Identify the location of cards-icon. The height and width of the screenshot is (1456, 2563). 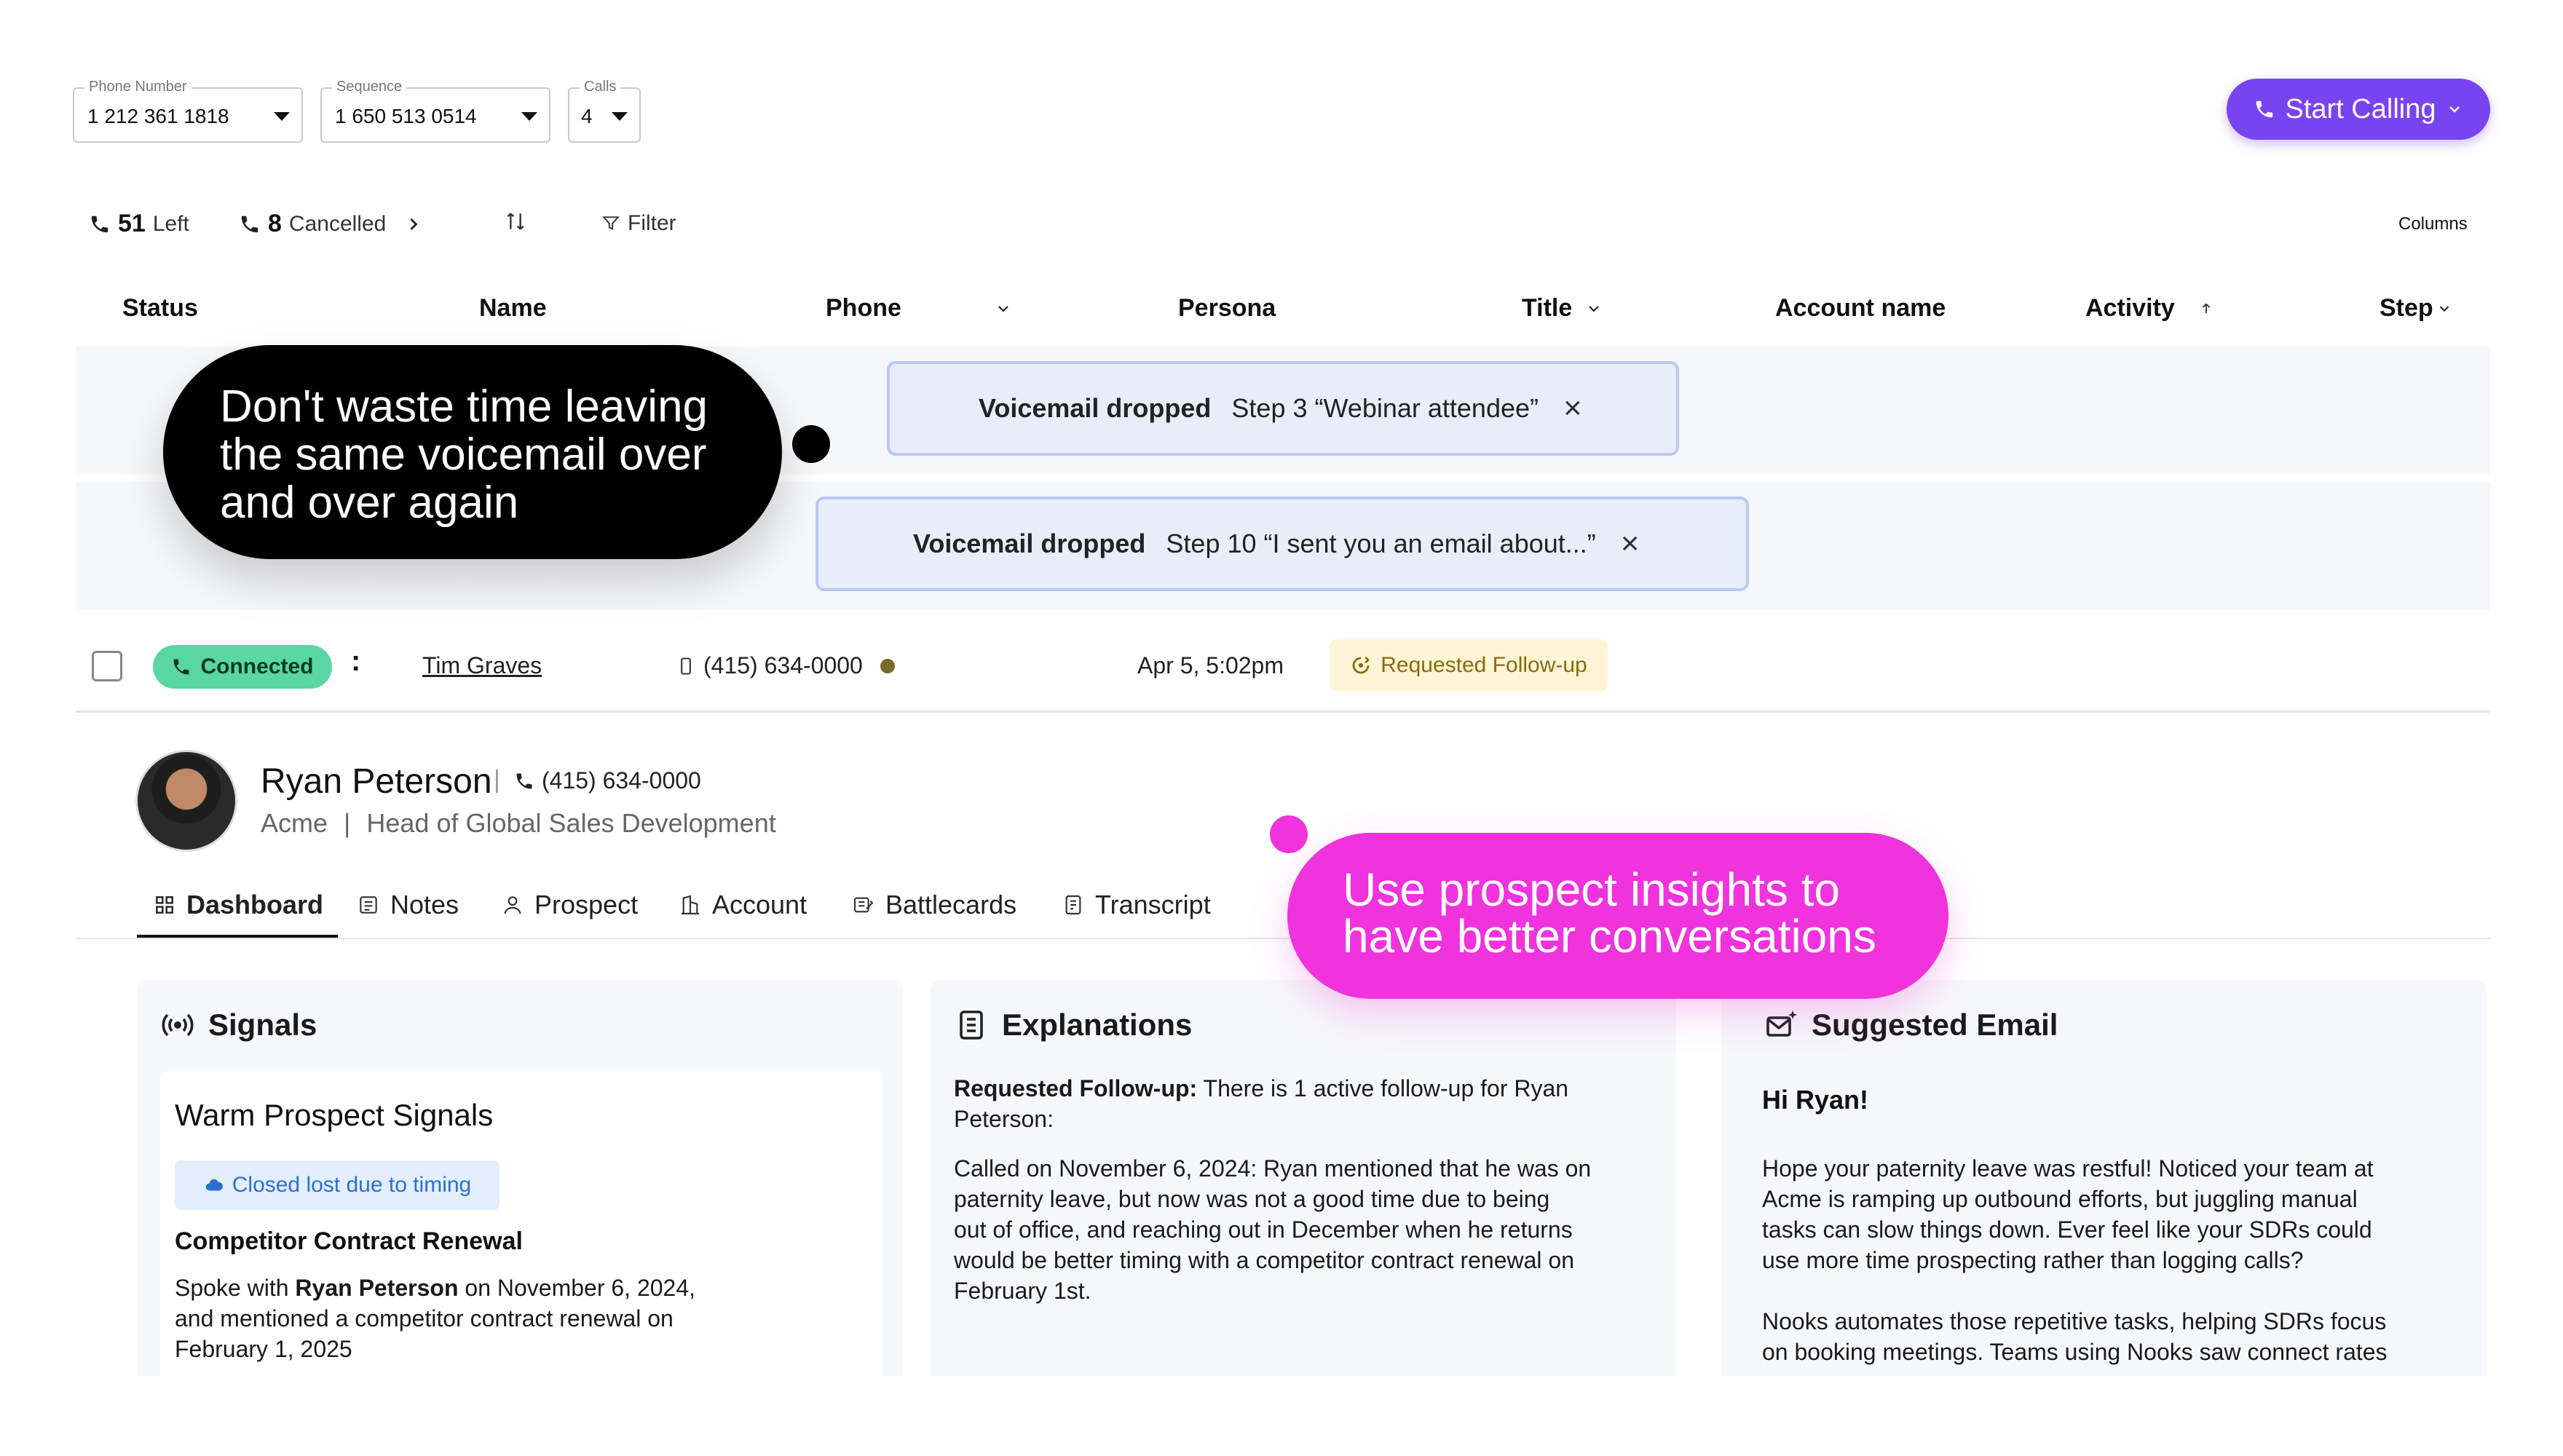
(863, 905).